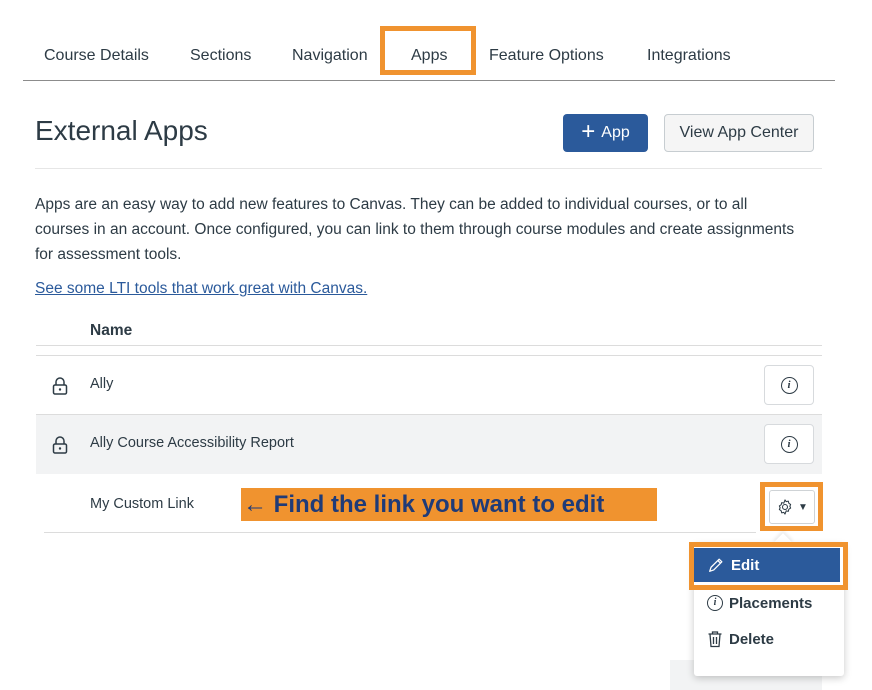  I want to click on table-row: Ally Course Accessibility Report i, so click(429, 444).